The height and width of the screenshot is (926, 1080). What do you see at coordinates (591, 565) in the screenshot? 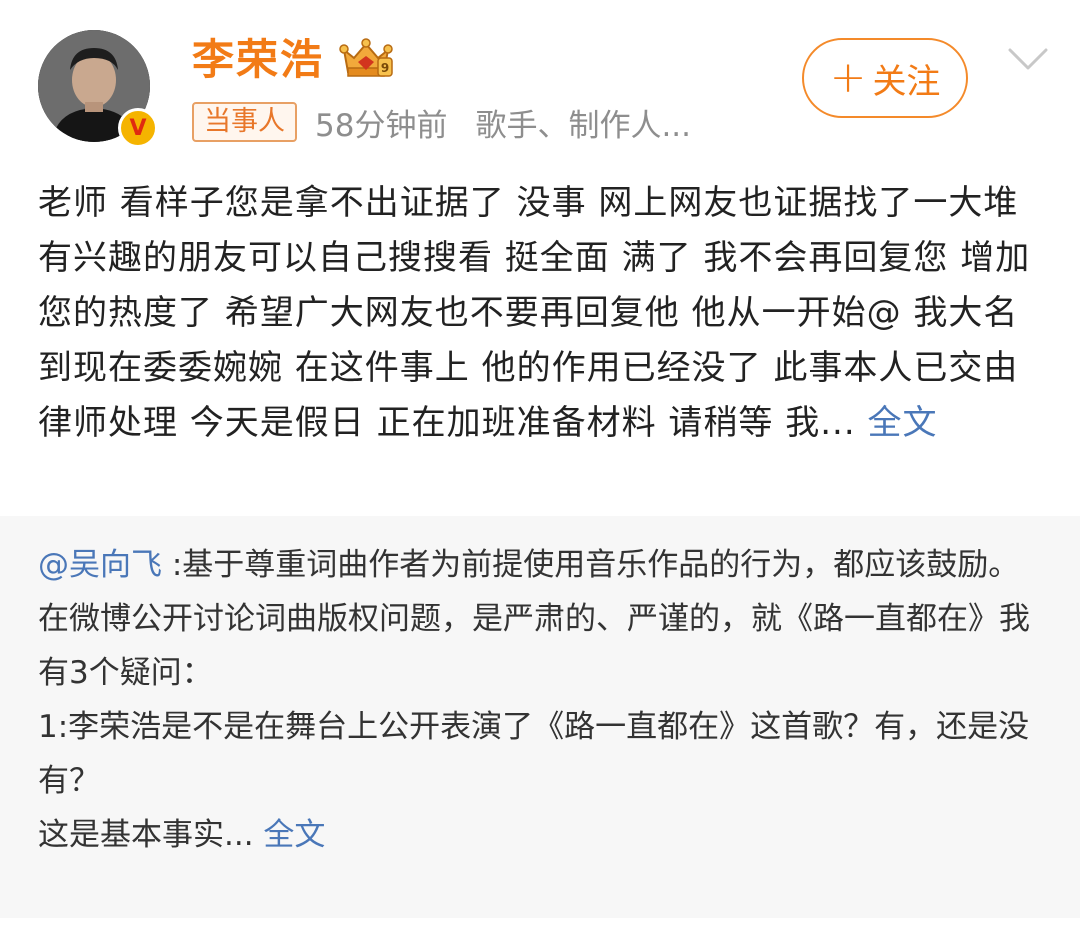
I see `repost-line-1-text: :基于尊重词曲作者为前提使用音乐作品的行为，都应该鼓励。` at bounding box center [591, 565].